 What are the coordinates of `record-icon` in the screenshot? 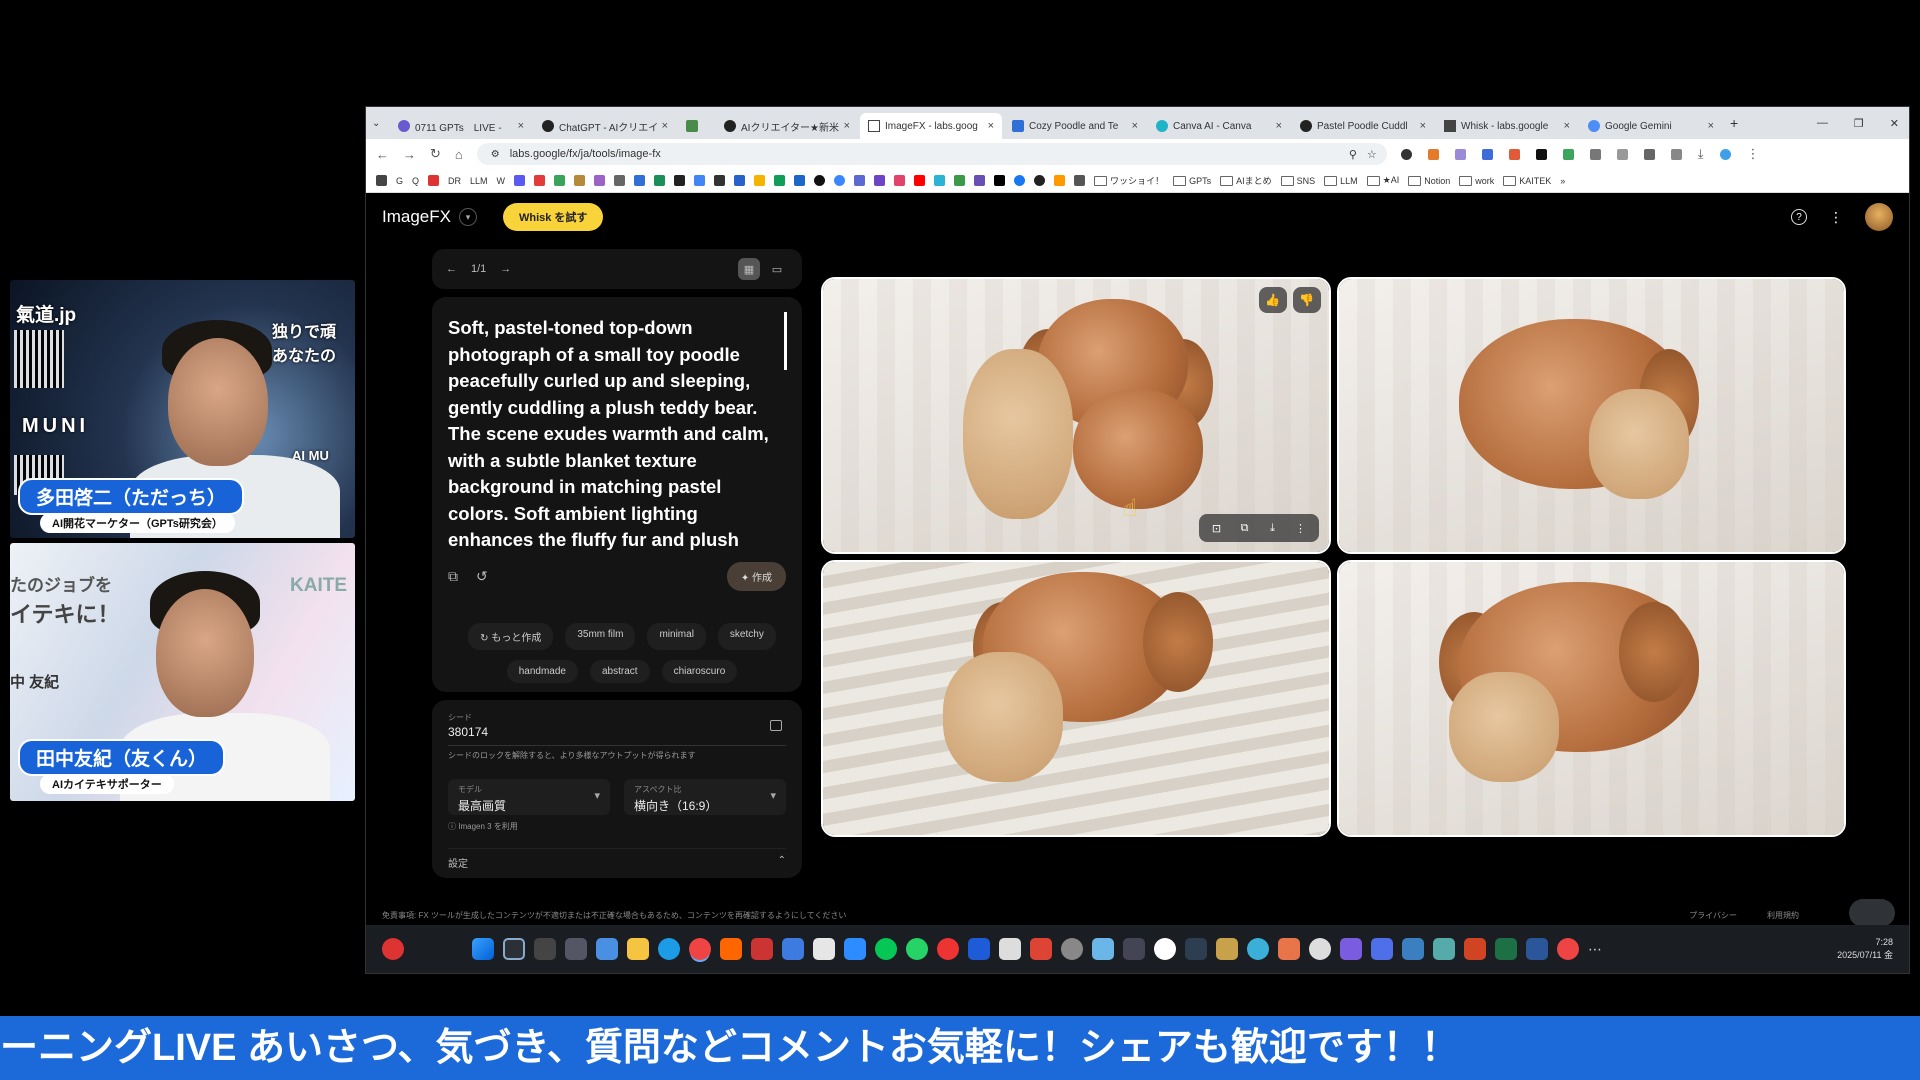 It's located at (948, 949).